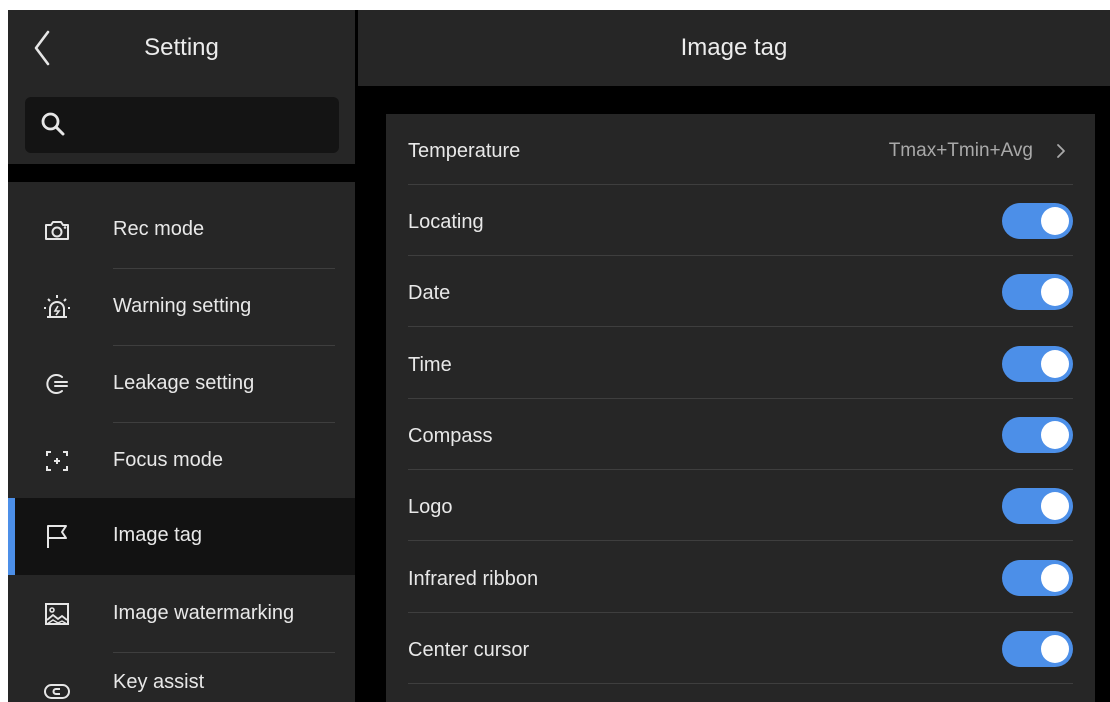 This screenshot has height=702, width=1110. What do you see at coordinates (11, 536) in the screenshot?
I see `active-indicator` at bounding box center [11, 536].